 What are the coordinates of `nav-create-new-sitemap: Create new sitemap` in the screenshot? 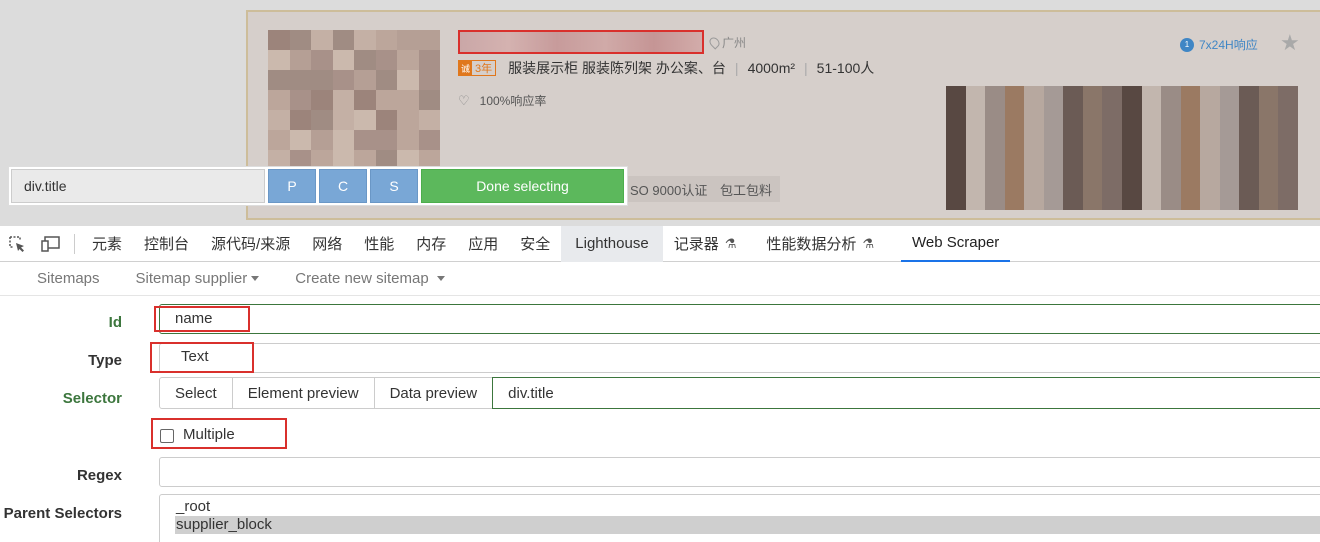 It's located at (369, 278).